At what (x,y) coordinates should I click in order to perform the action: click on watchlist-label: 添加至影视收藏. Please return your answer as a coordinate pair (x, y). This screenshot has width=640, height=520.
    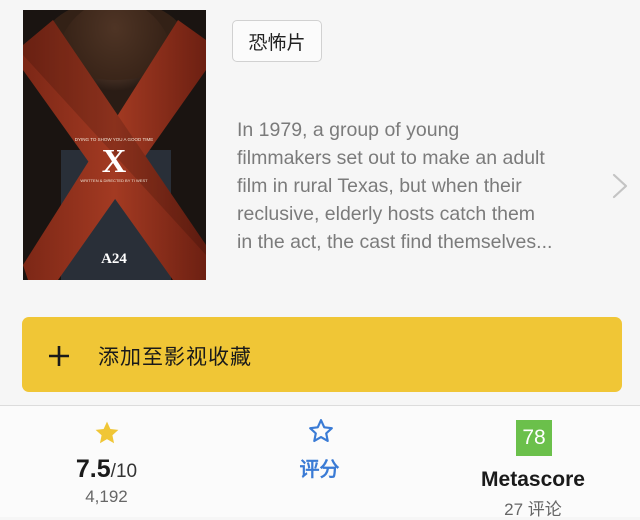
    Looking at the image, I should click on (175, 357).